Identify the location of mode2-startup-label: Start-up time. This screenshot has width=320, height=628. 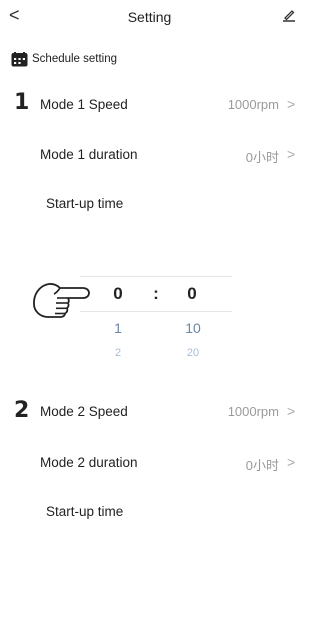
(85, 511).